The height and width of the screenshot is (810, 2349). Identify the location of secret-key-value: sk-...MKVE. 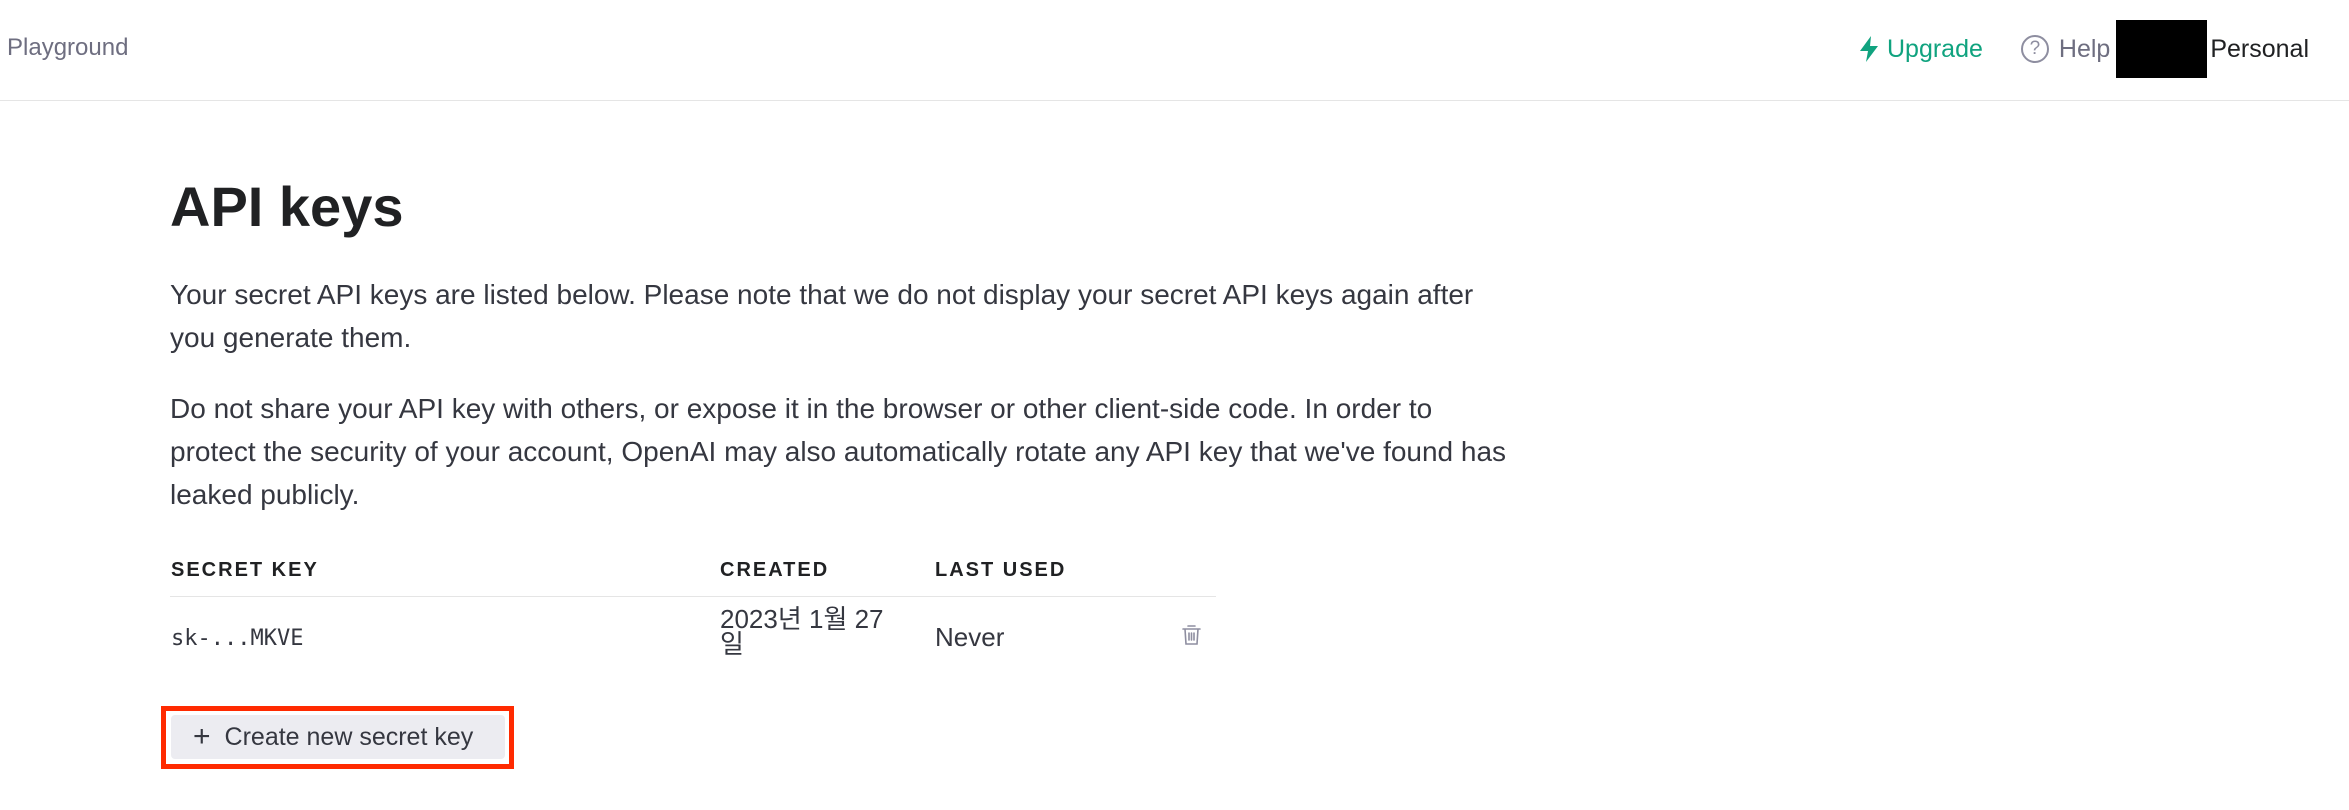
(237, 638).